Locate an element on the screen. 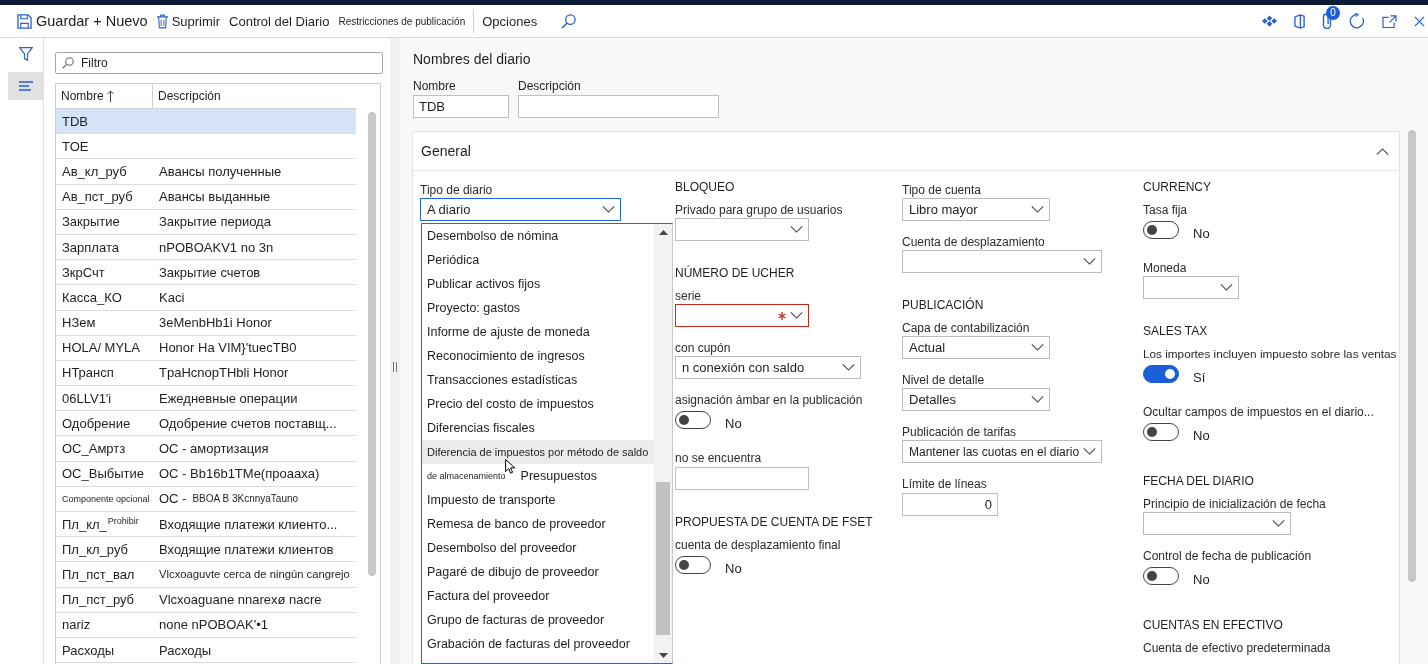 This screenshot has height=664, width=1428. table-row: Ав_пст_руб Авансы выданные is located at coordinates (206, 197).